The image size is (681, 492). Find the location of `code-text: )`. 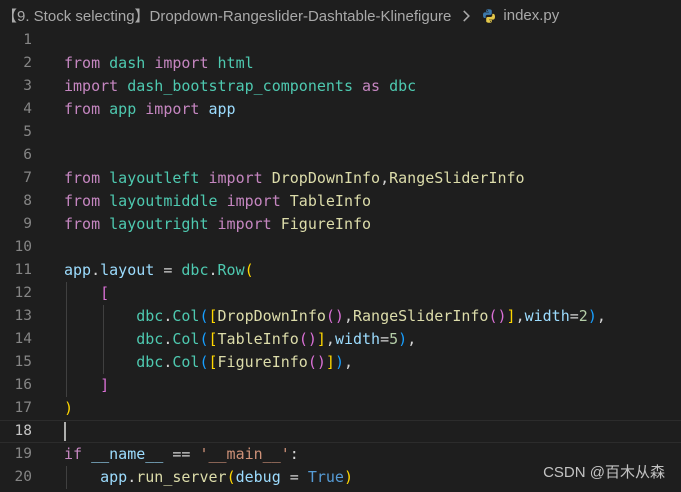

code-text: ) is located at coordinates (68, 408).